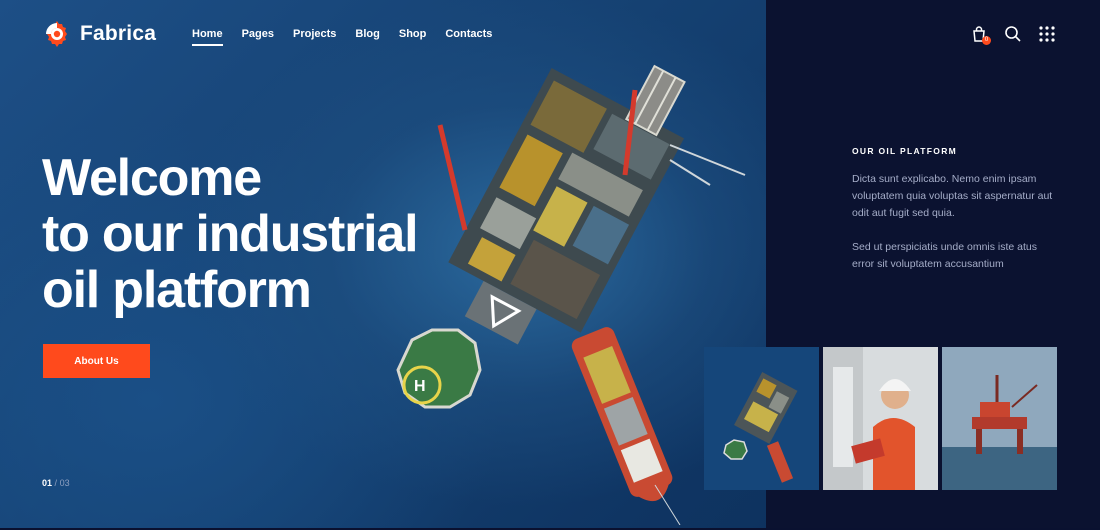 This screenshot has height=530, width=1100. What do you see at coordinates (177, 290) in the screenshot?
I see `headline-line-3: oil platform` at bounding box center [177, 290].